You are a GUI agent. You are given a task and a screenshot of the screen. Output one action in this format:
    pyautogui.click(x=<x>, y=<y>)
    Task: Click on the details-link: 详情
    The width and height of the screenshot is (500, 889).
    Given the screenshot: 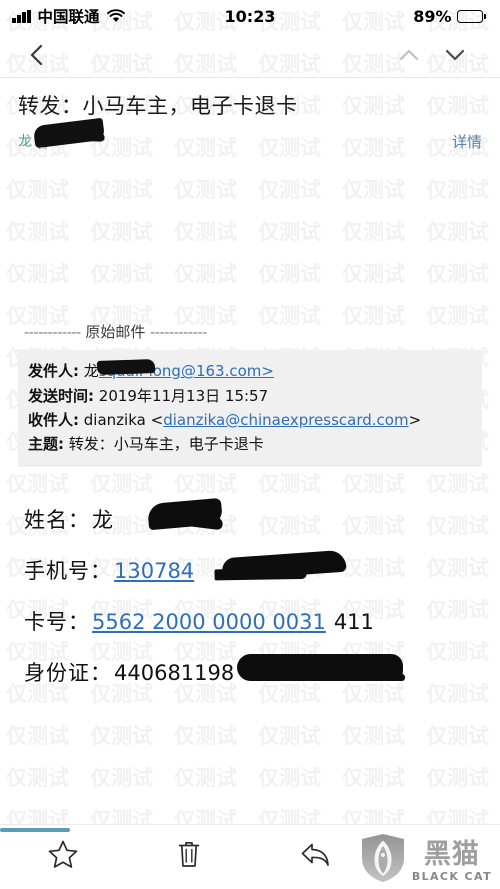 What is the action you would take?
    pyautogui.click(x=467, y=141)
    